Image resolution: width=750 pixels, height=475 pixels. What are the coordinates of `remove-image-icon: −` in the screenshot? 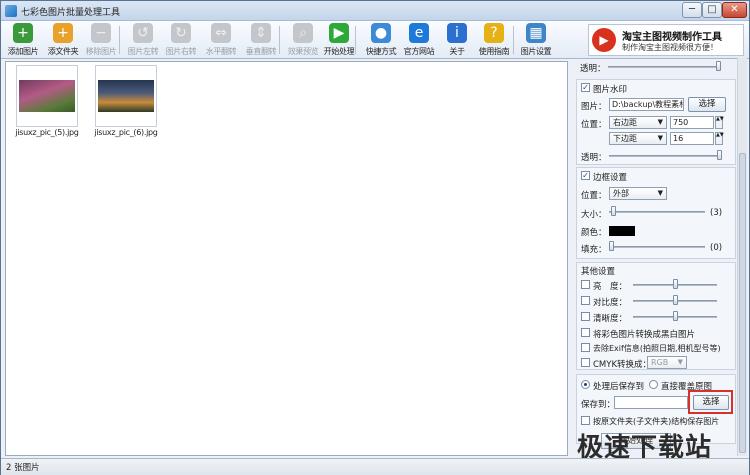 It's located at (101, 33).